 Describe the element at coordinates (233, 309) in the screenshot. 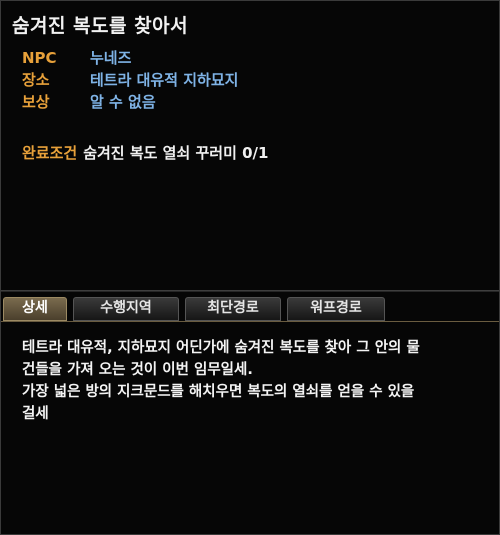

I see `tab-shortest-route: 최단경로` at that location.